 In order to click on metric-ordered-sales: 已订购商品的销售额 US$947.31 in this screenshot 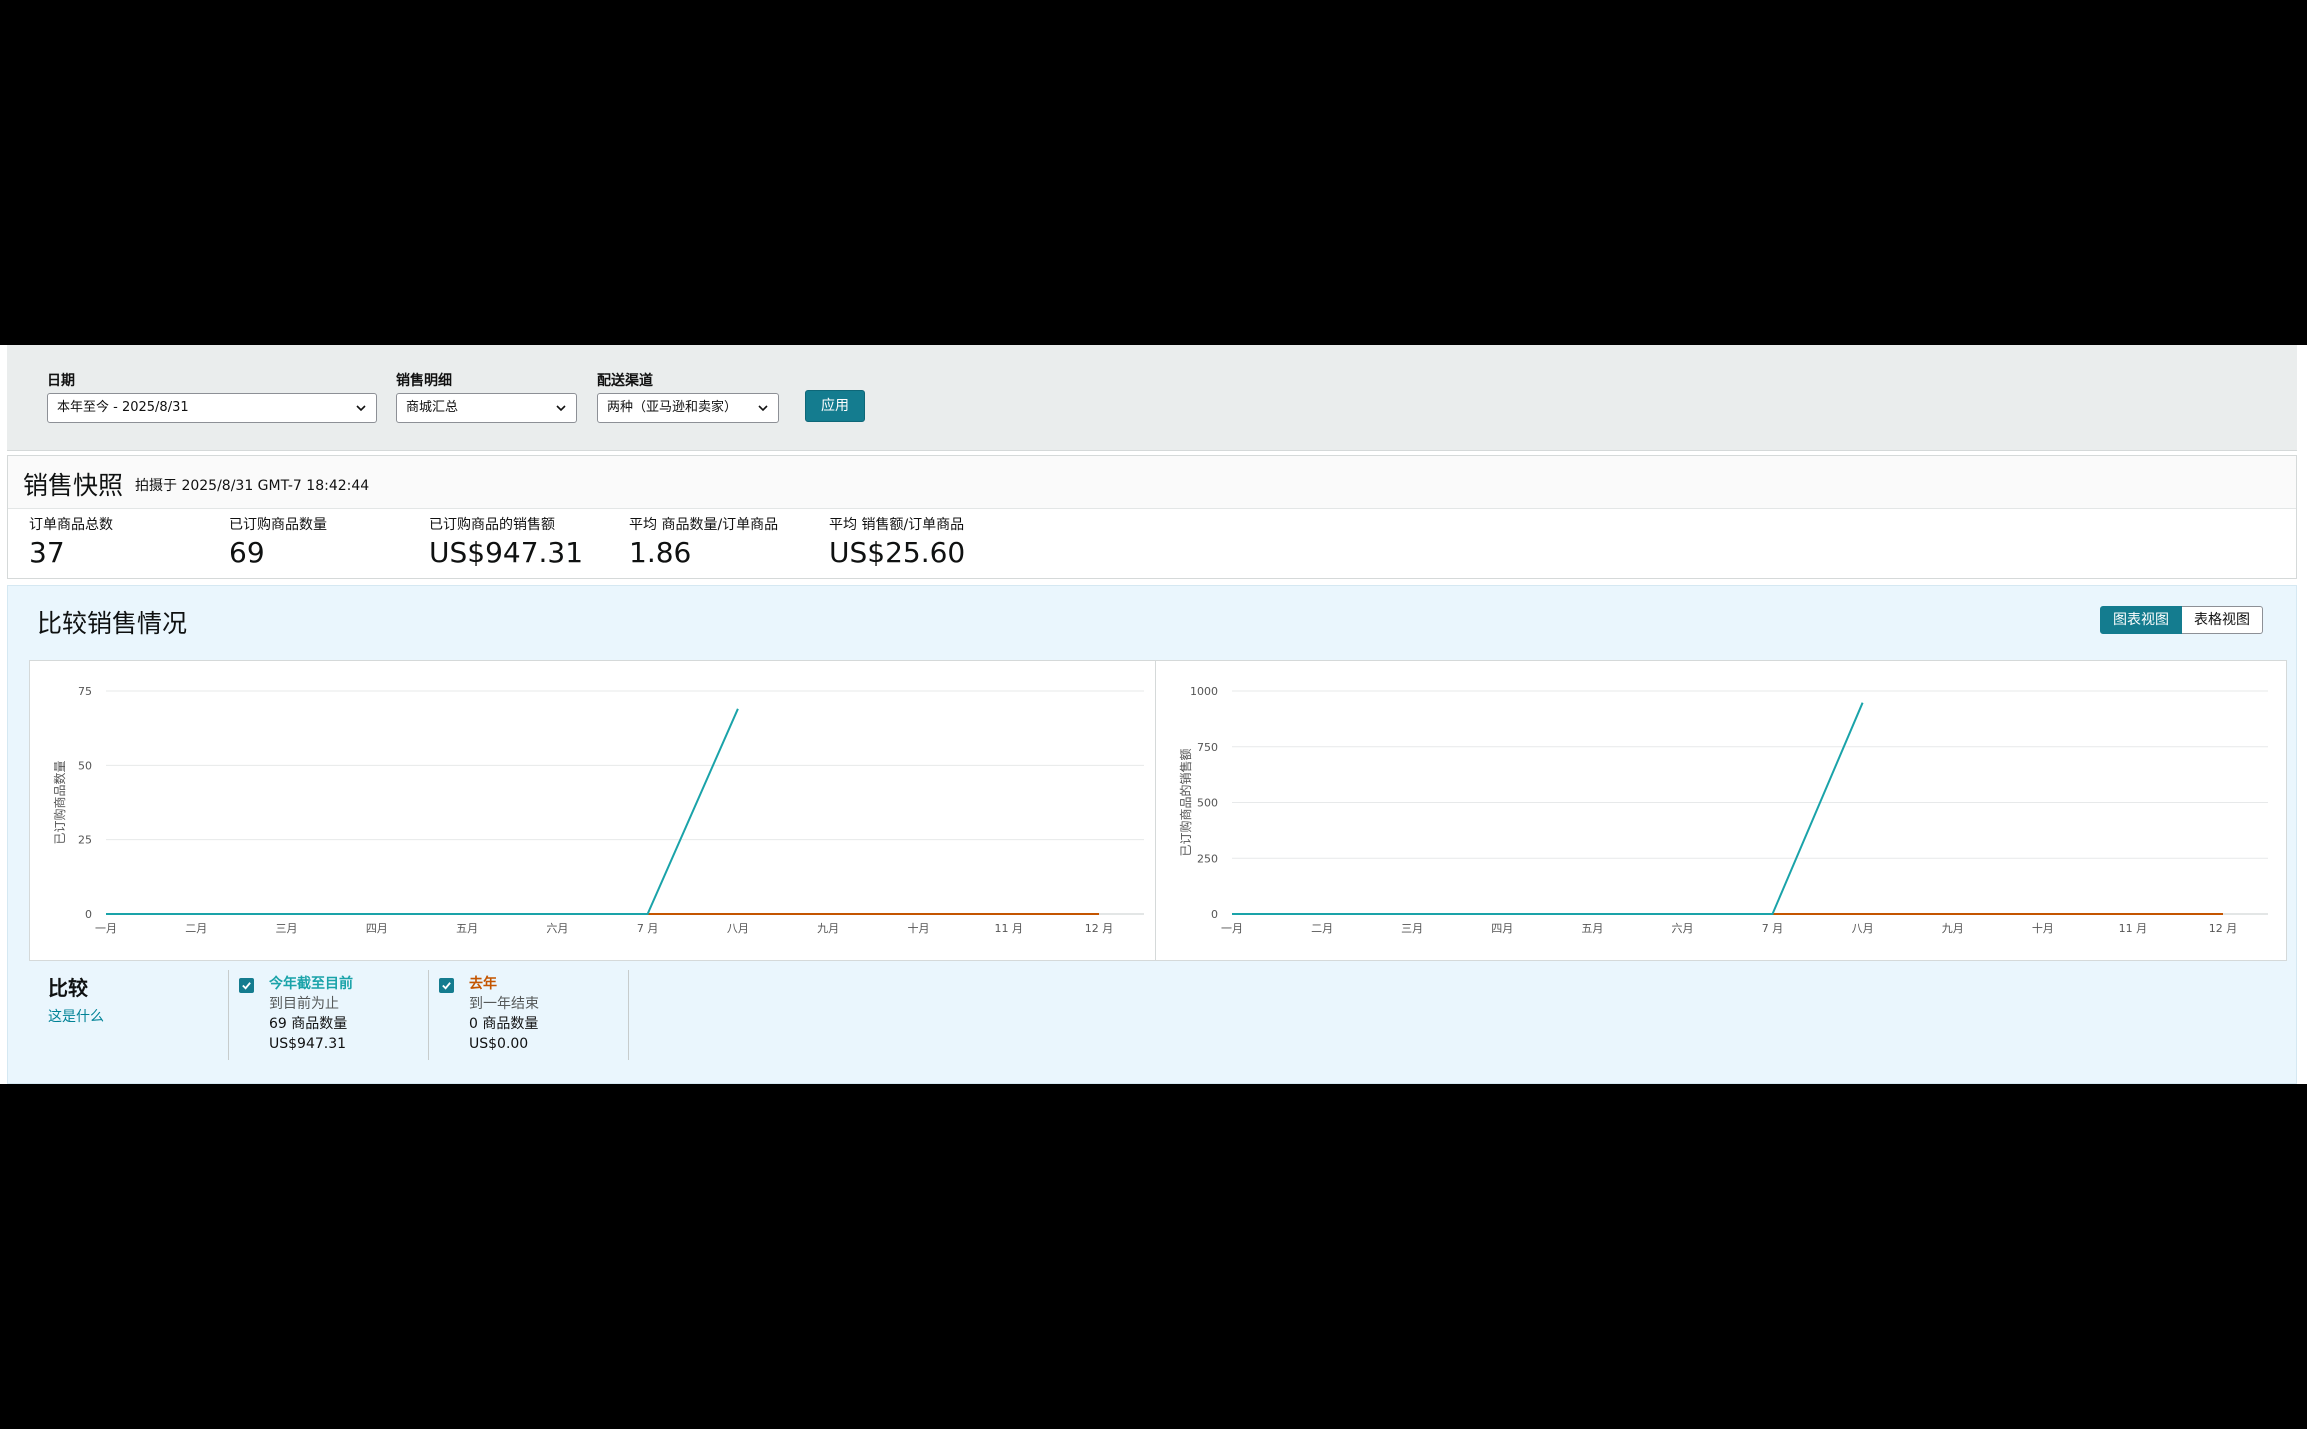, I will do `click(506, 541)`.